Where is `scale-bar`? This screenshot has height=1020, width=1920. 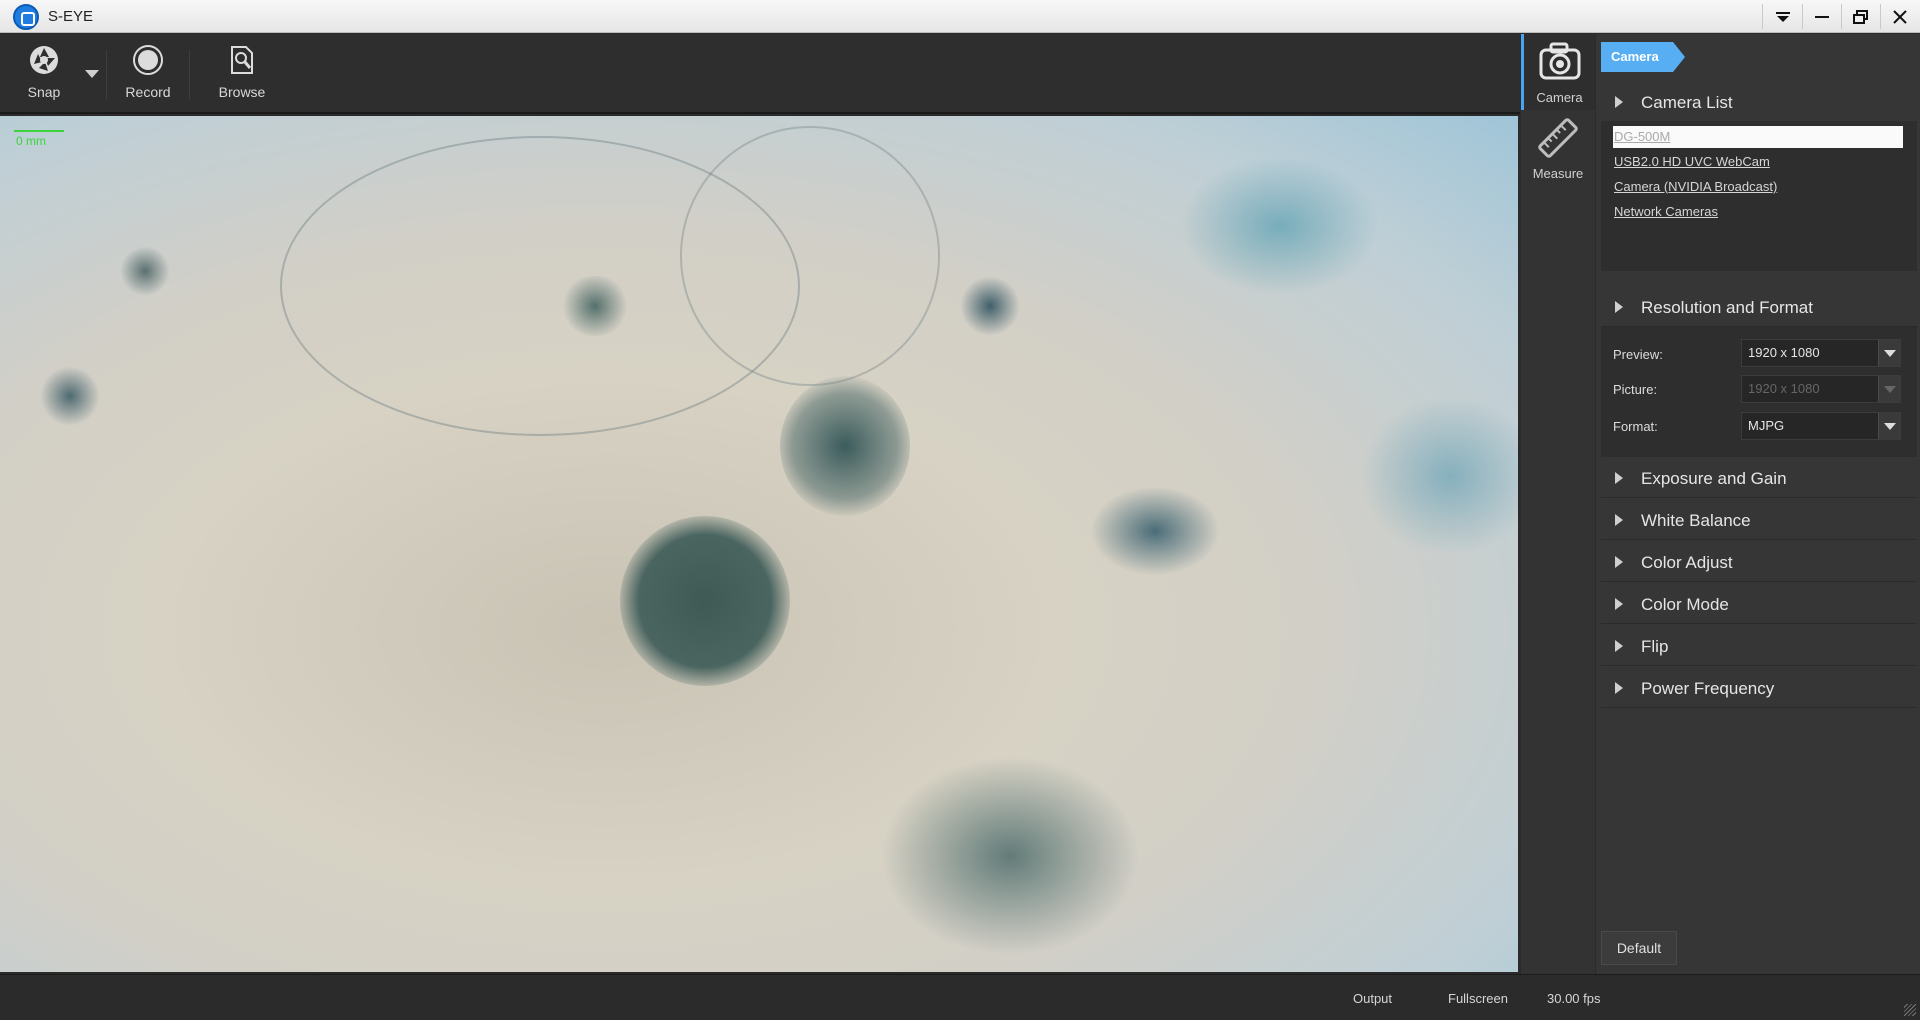 scale-bar is located at coordinates (39, 131).